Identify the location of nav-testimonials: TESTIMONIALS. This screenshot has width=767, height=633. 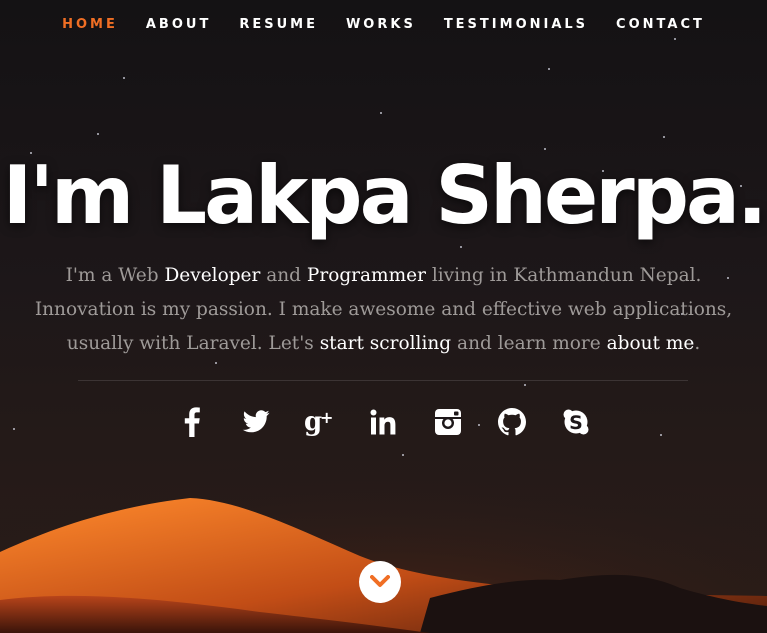
(516, 24).